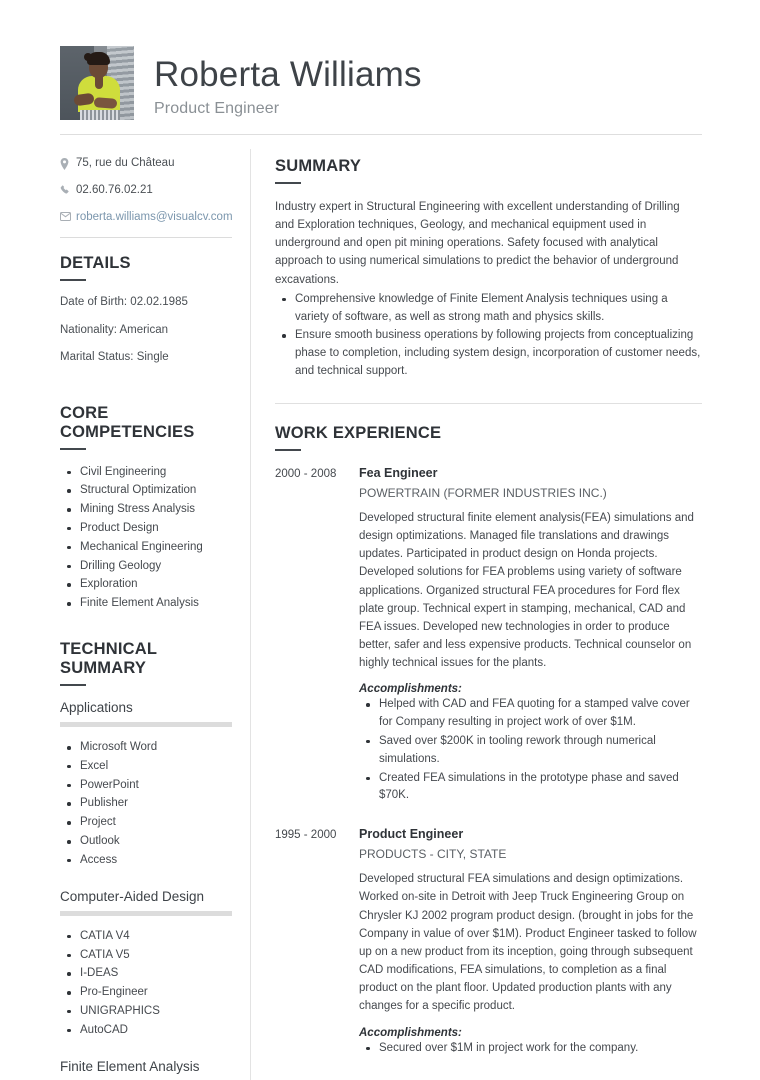  I want to click on header-text-block: Roberta Williams Product Engineer, so click(278, 87).